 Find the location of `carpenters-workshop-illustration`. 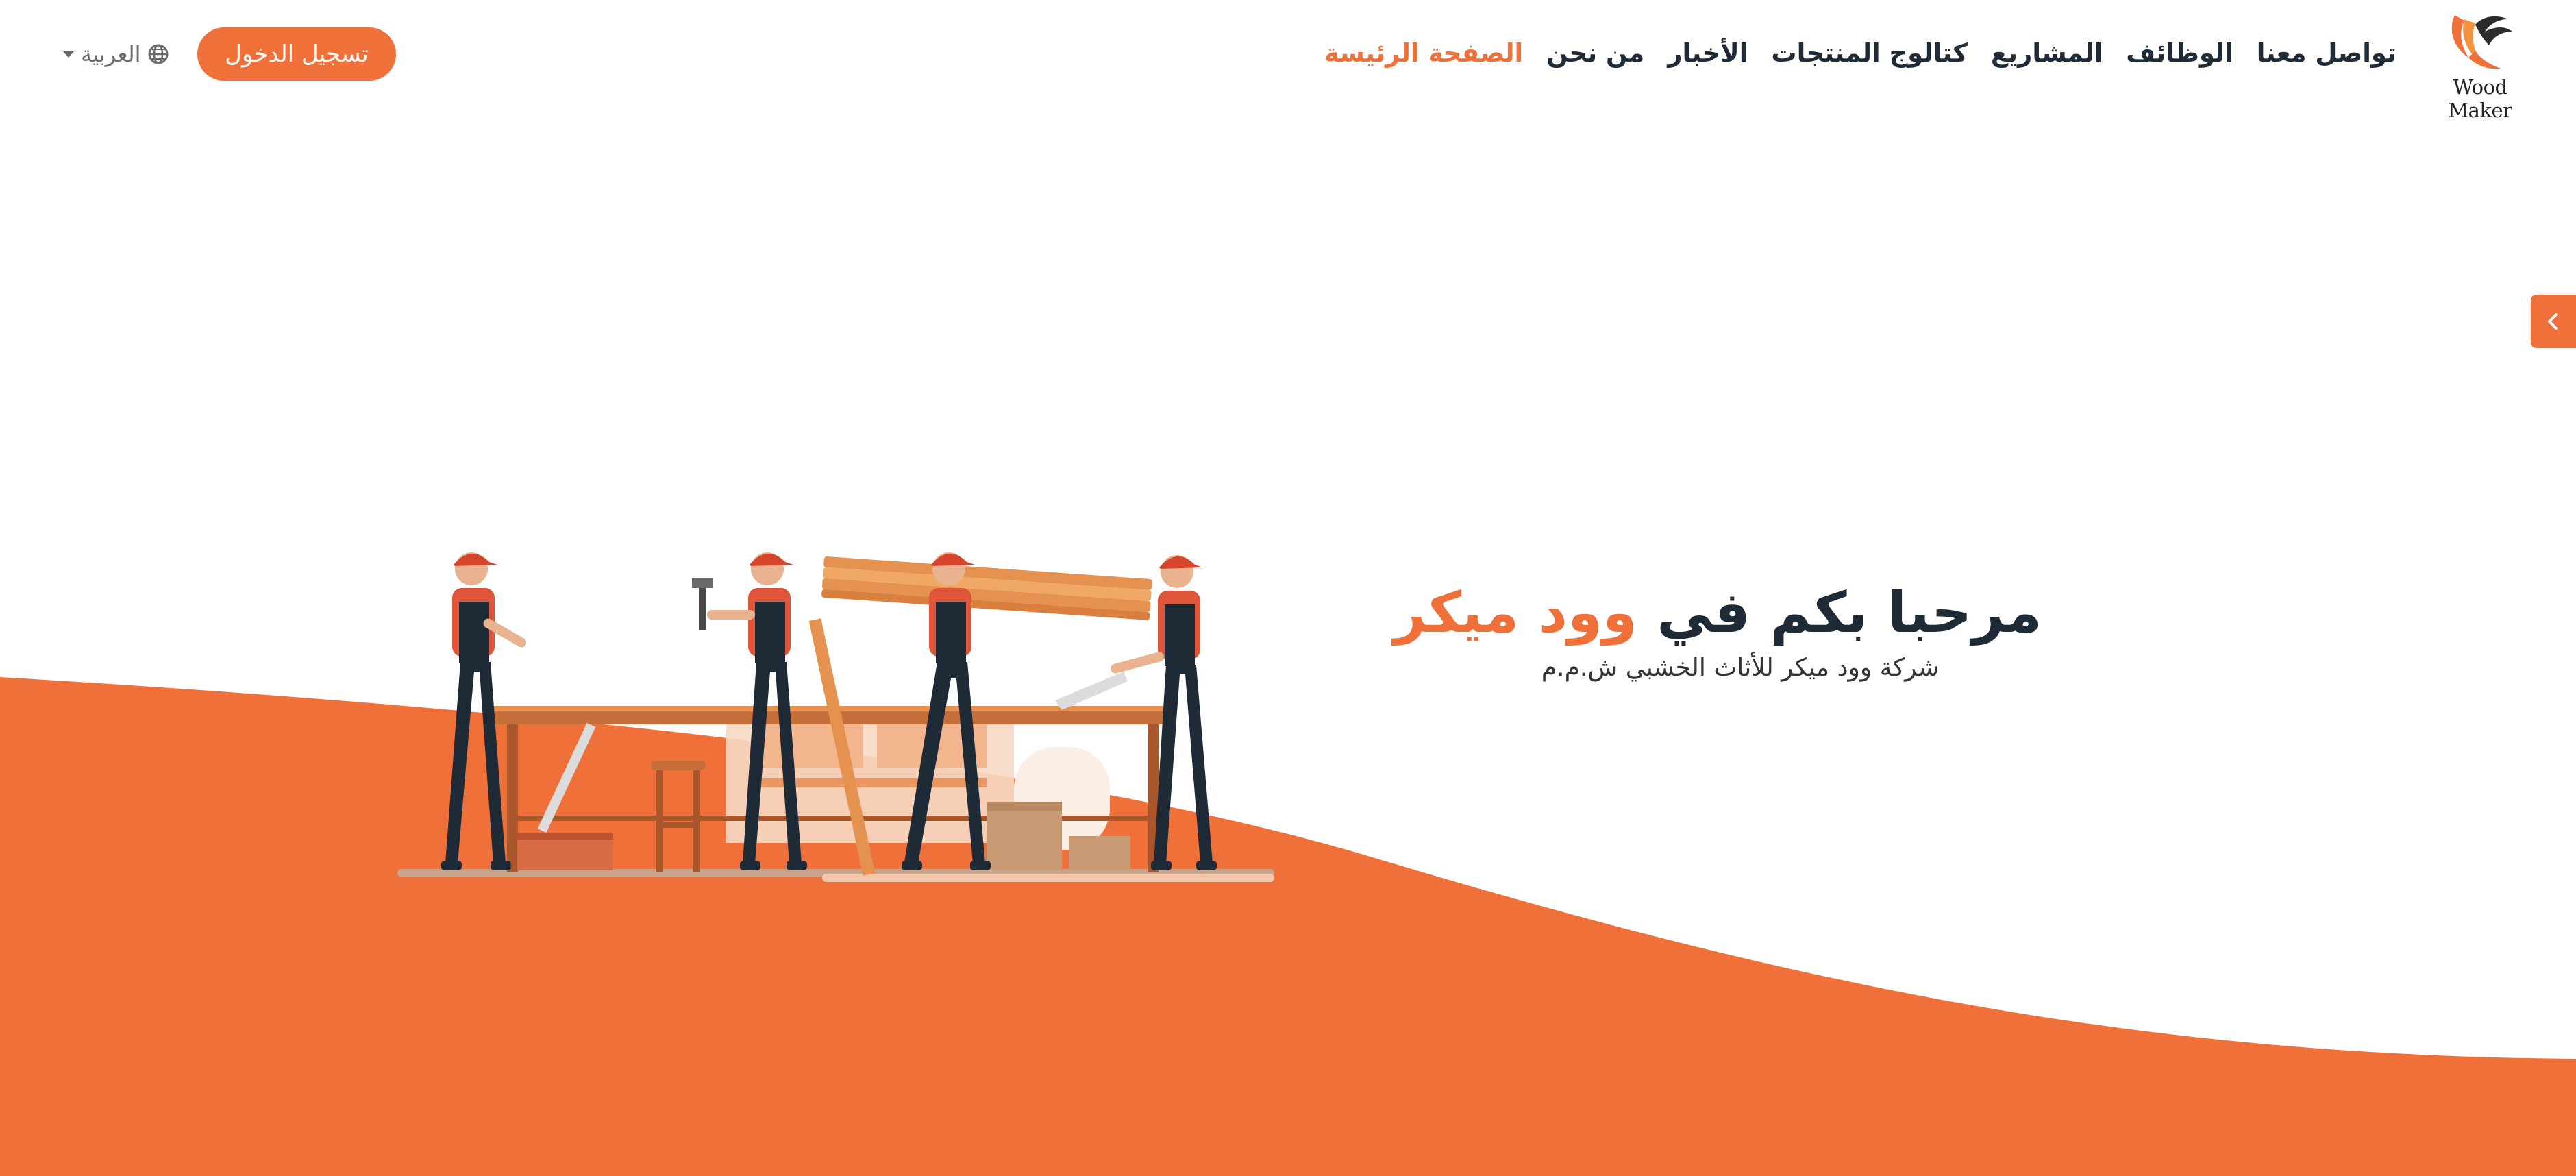

carpenters-workshop-illustration is located at coordinates (835, 717).